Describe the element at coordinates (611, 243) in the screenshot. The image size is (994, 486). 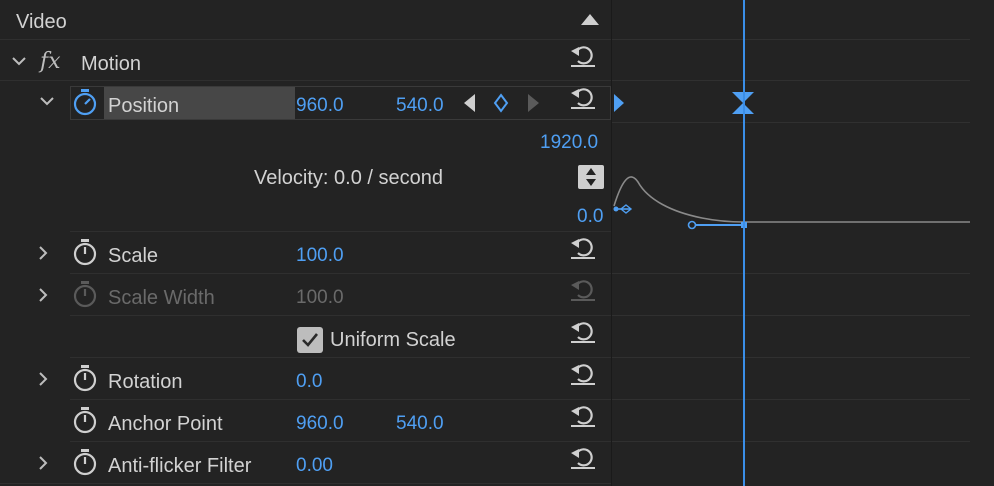
I see `panel-divider` at that location.